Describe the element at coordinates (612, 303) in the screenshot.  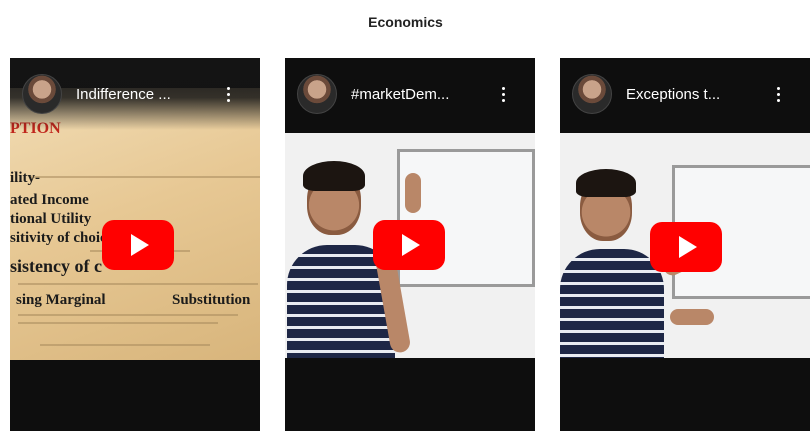
I see `presenter` at that location.